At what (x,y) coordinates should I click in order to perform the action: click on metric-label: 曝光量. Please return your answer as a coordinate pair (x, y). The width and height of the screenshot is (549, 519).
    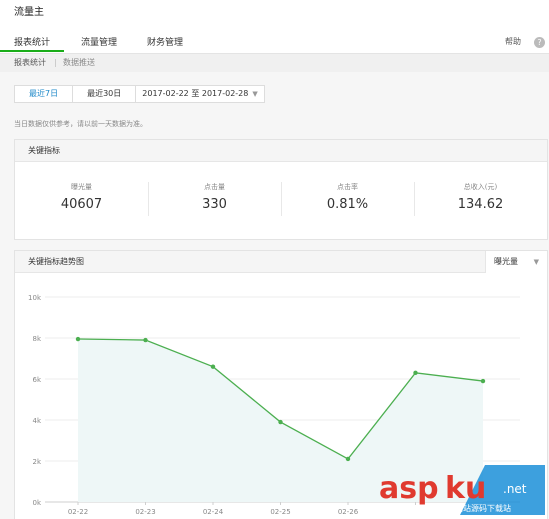
    Looking at the image, I should click on (81, 187).